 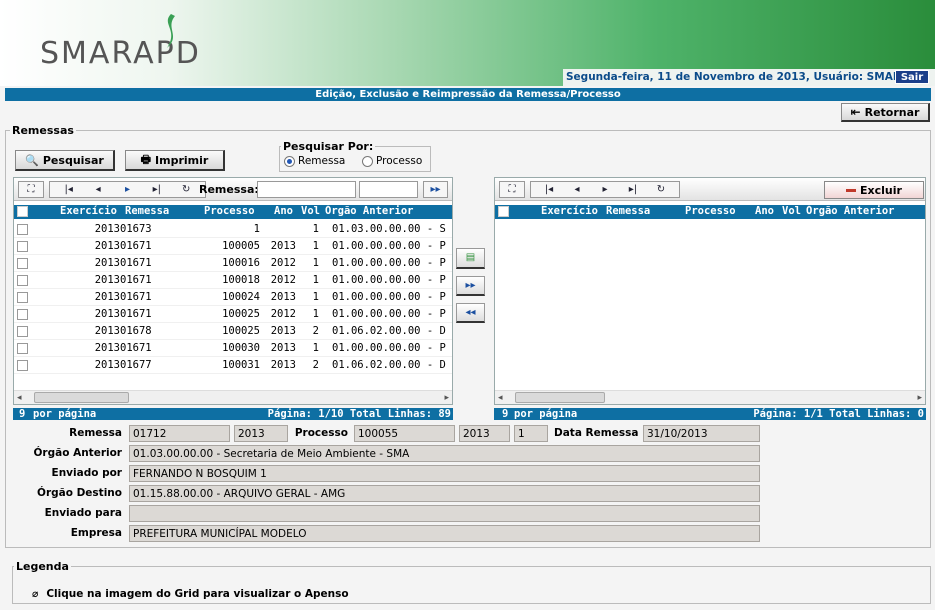 What do you see at coordinates (31, 189) in the screenshot?
I see `left-filter-button: ⛶` at bounding box center [31, 189].